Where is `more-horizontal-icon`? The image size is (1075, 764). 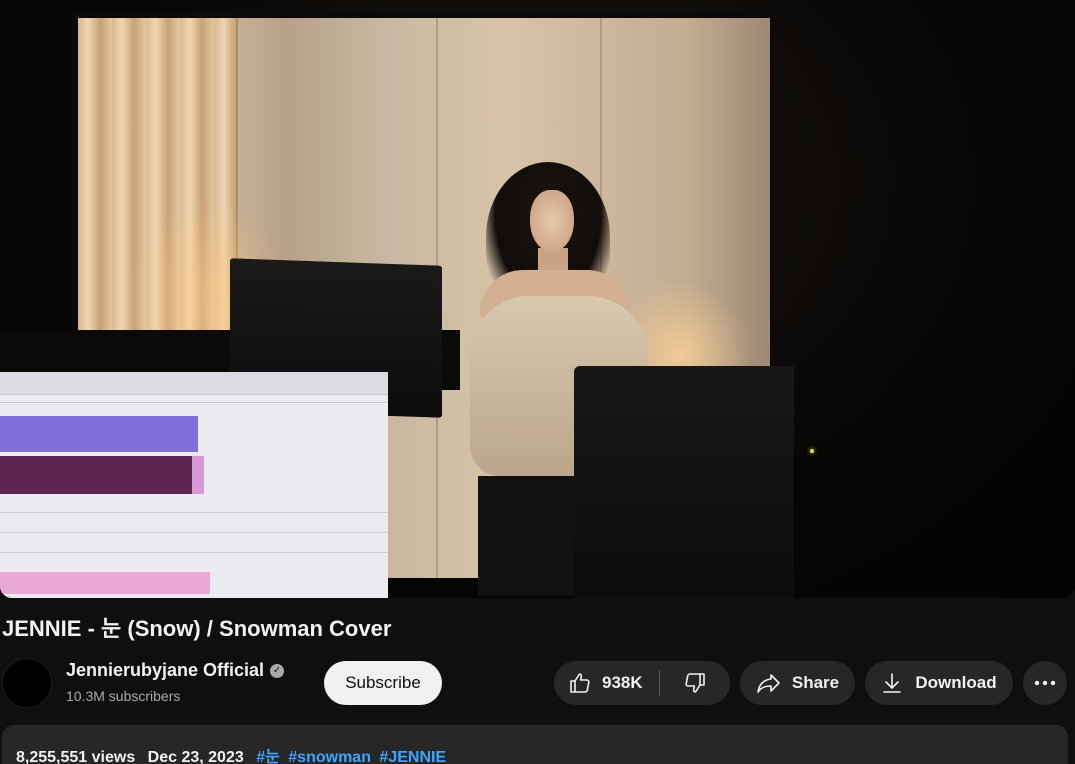
more-horizontal-icon is located at coordinates (1045, 683).